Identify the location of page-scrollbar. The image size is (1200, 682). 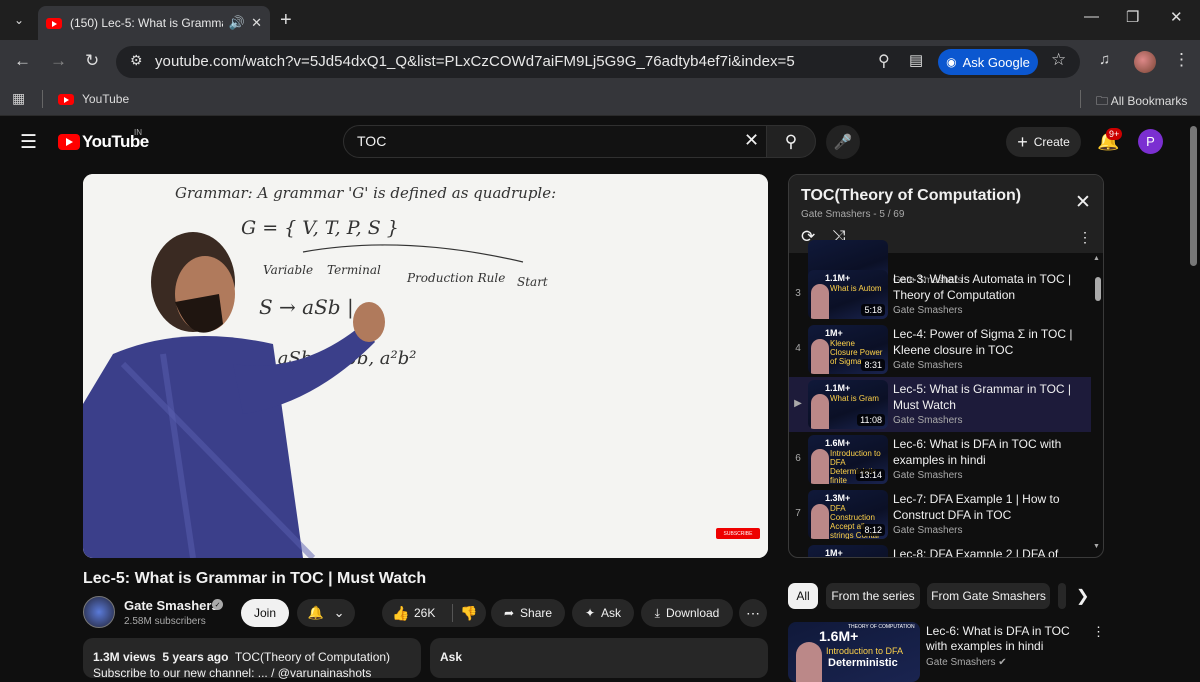
(1194, 397).